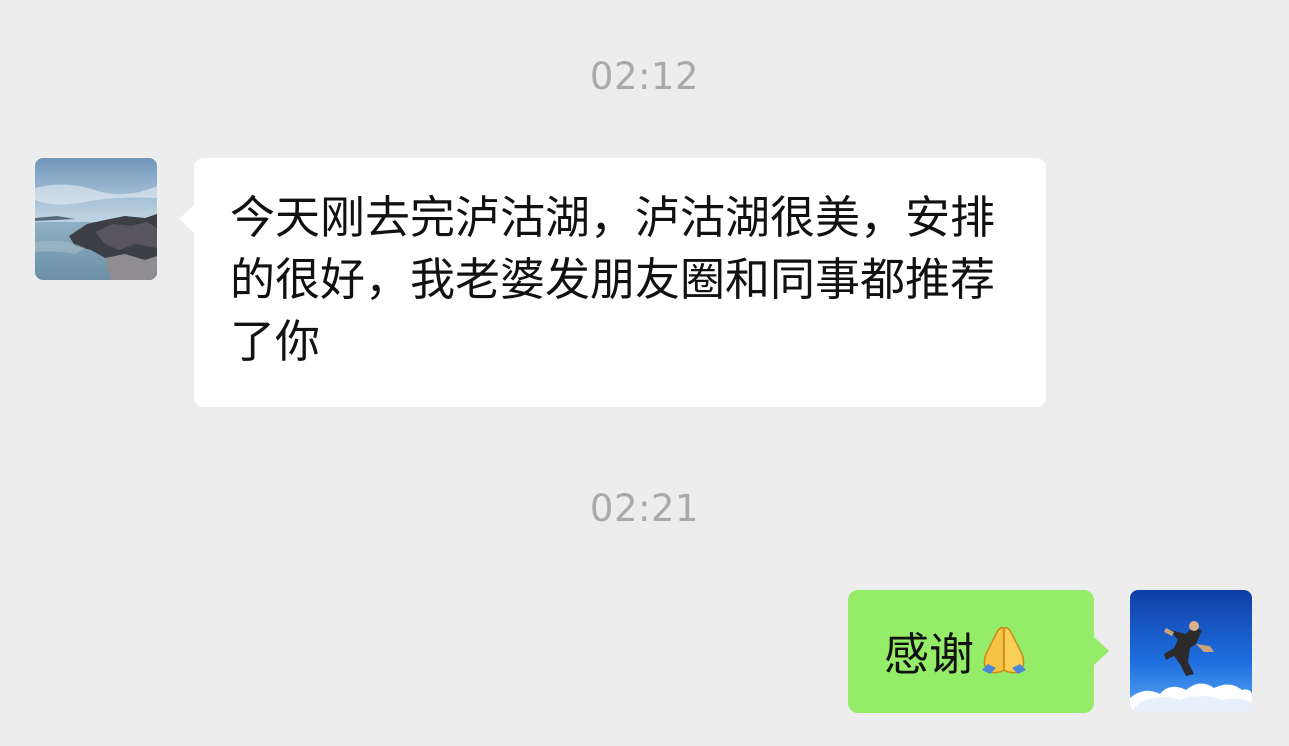 Image resolution: width=1289 pixels, height=746 pixels. What do you see at coordinates (644, 508) in the screenshot?
I see `message-timestamp: 02:21` at bounding box center [644, 508].